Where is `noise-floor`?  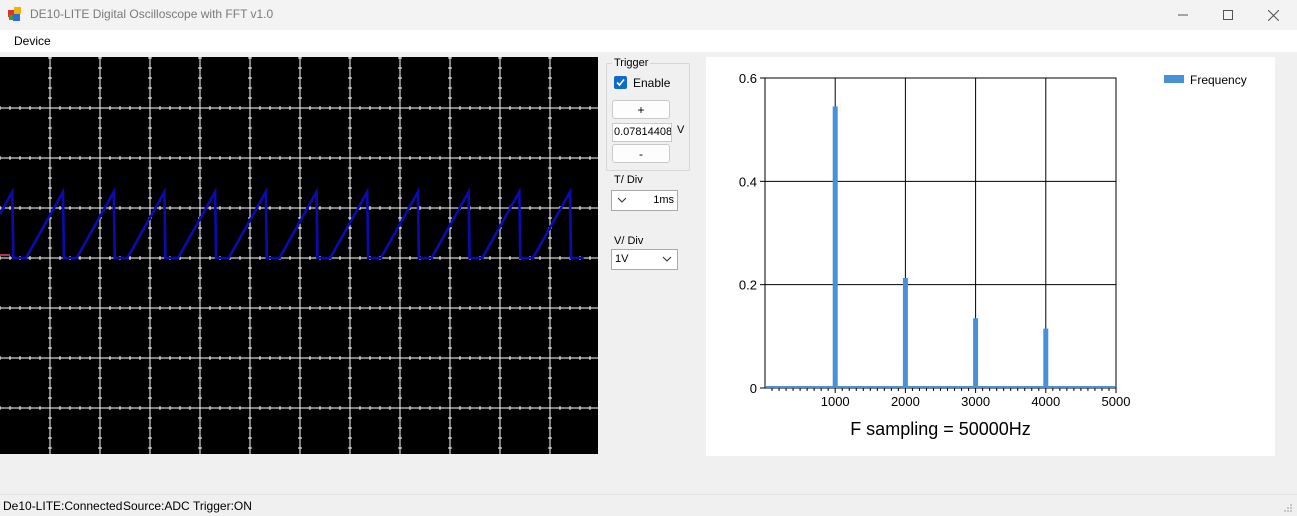
noise-floor is located at coordinates (940, 387).